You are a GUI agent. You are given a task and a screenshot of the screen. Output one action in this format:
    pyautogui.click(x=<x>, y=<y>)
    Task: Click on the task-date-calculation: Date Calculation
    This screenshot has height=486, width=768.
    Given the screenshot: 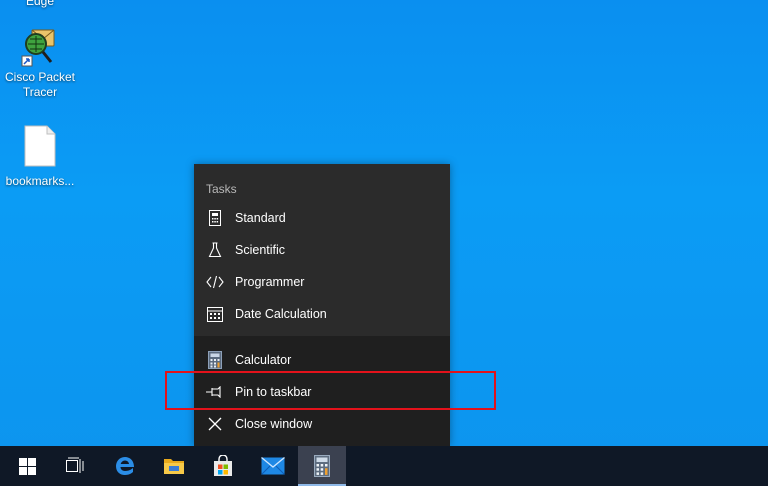 What is the action you would take?
    pyautogui.click(x=322, y=314)
    